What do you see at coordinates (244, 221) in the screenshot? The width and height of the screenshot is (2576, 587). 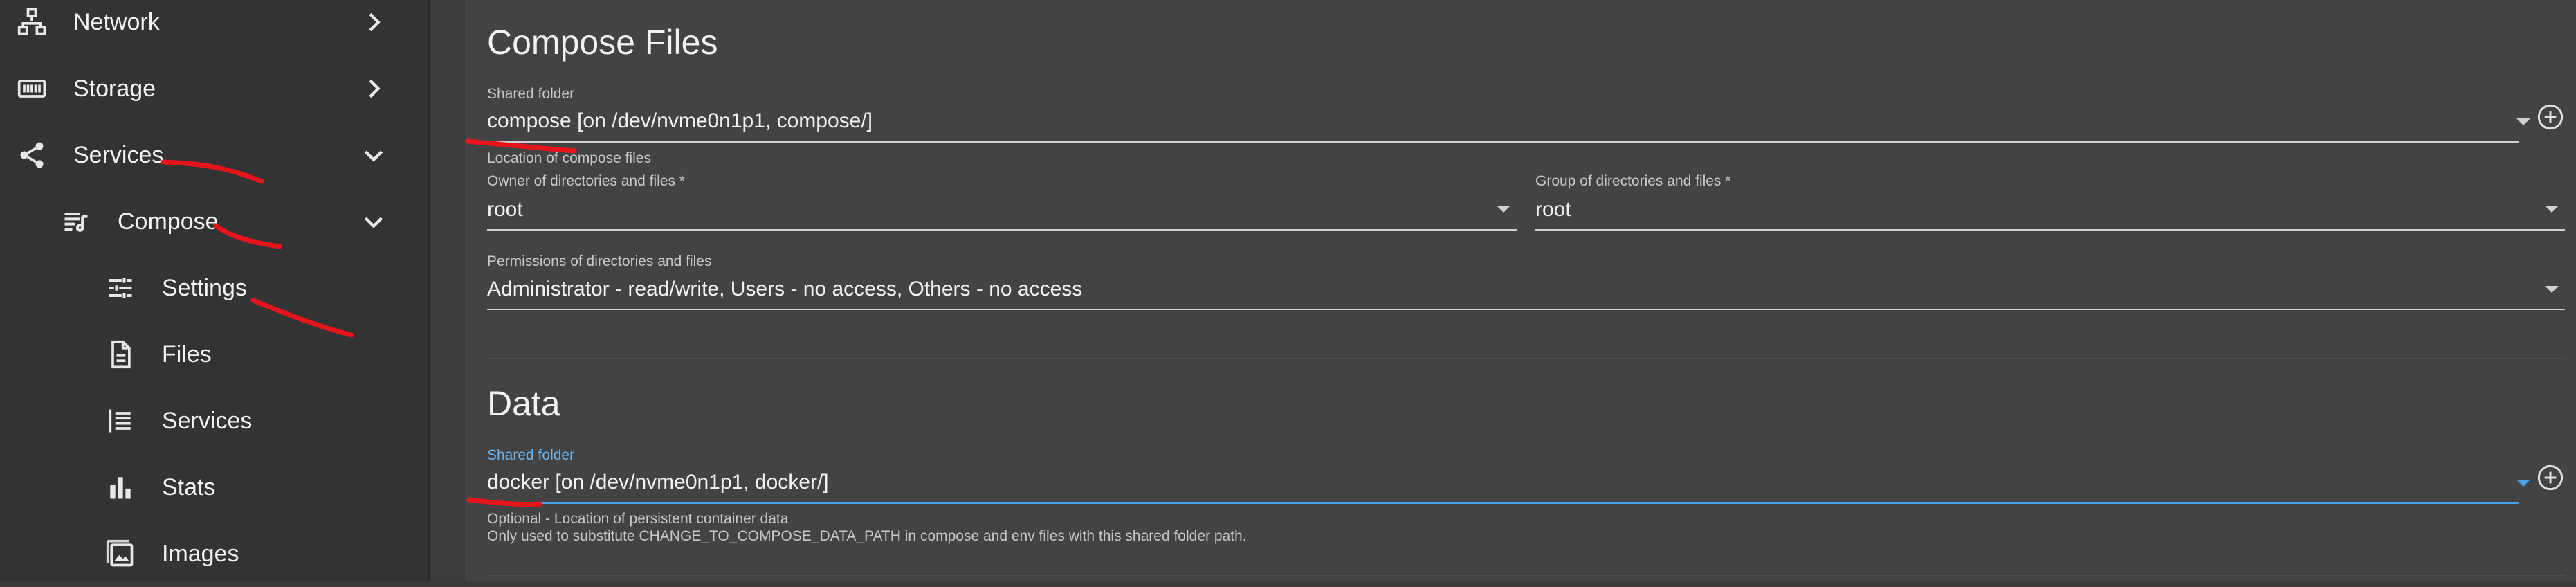 I see `sidebar-item-compose: Compose` at bounding box center [244, 221].